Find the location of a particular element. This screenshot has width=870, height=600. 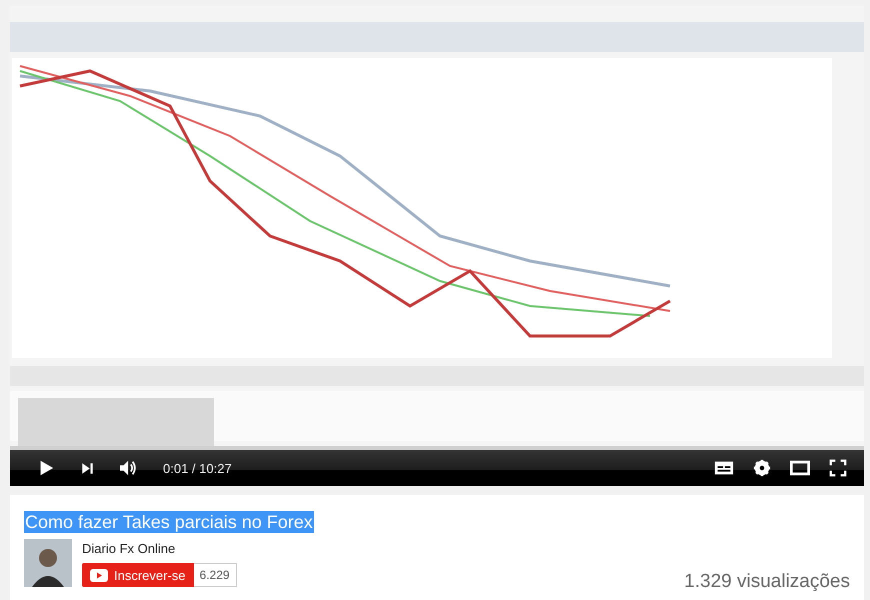

time-display: 0:01 / 10:27 is located at coordinates (197, 468).